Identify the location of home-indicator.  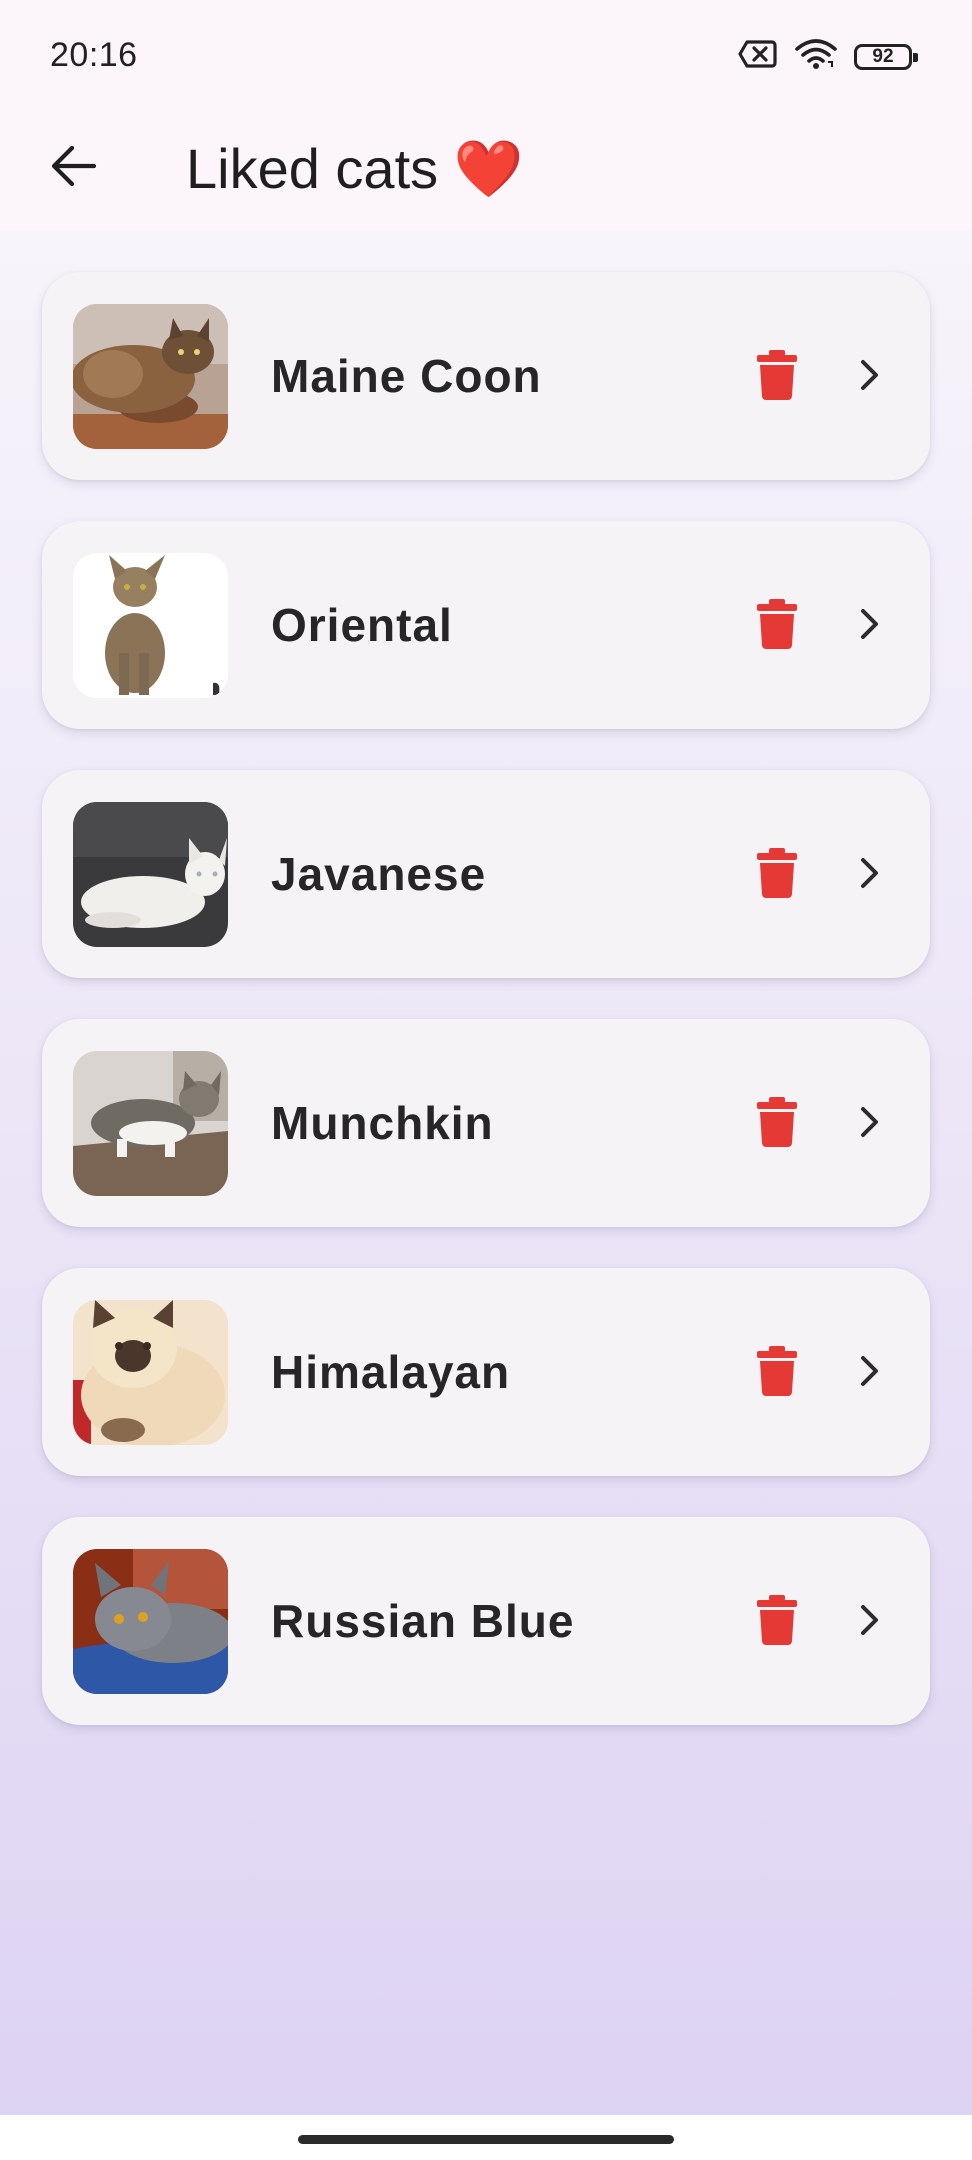
(486, 2139).